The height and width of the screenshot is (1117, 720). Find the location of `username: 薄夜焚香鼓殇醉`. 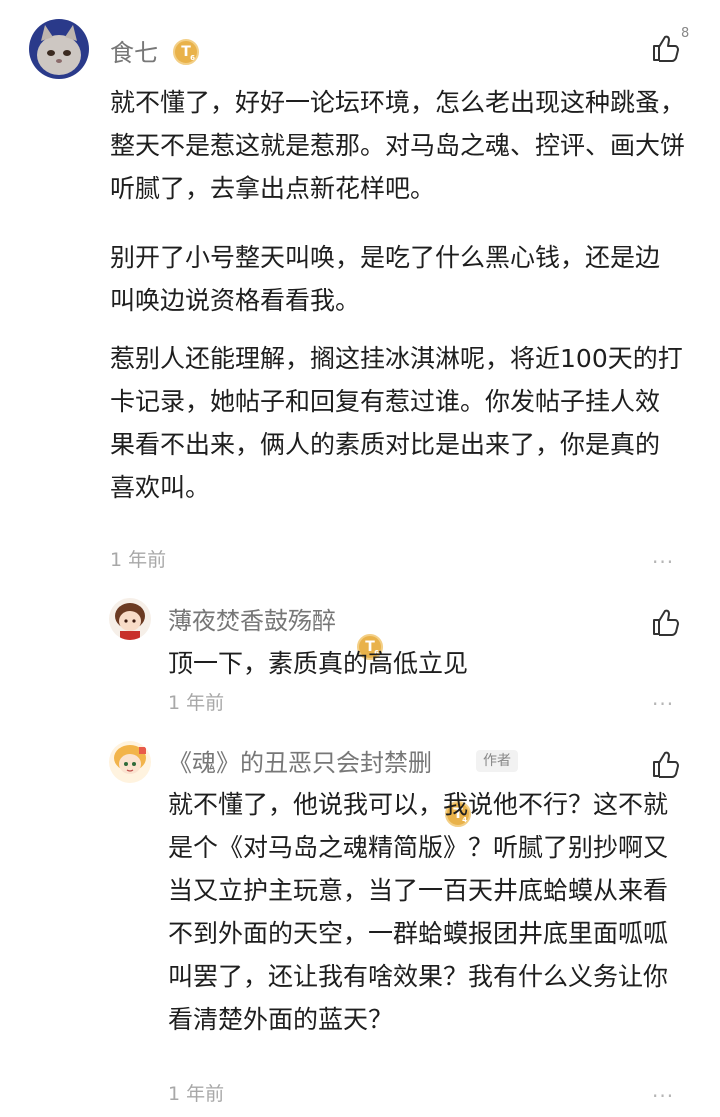

username: 薄夜焚香鼓殇醉 is located at coordinates (252, 621).